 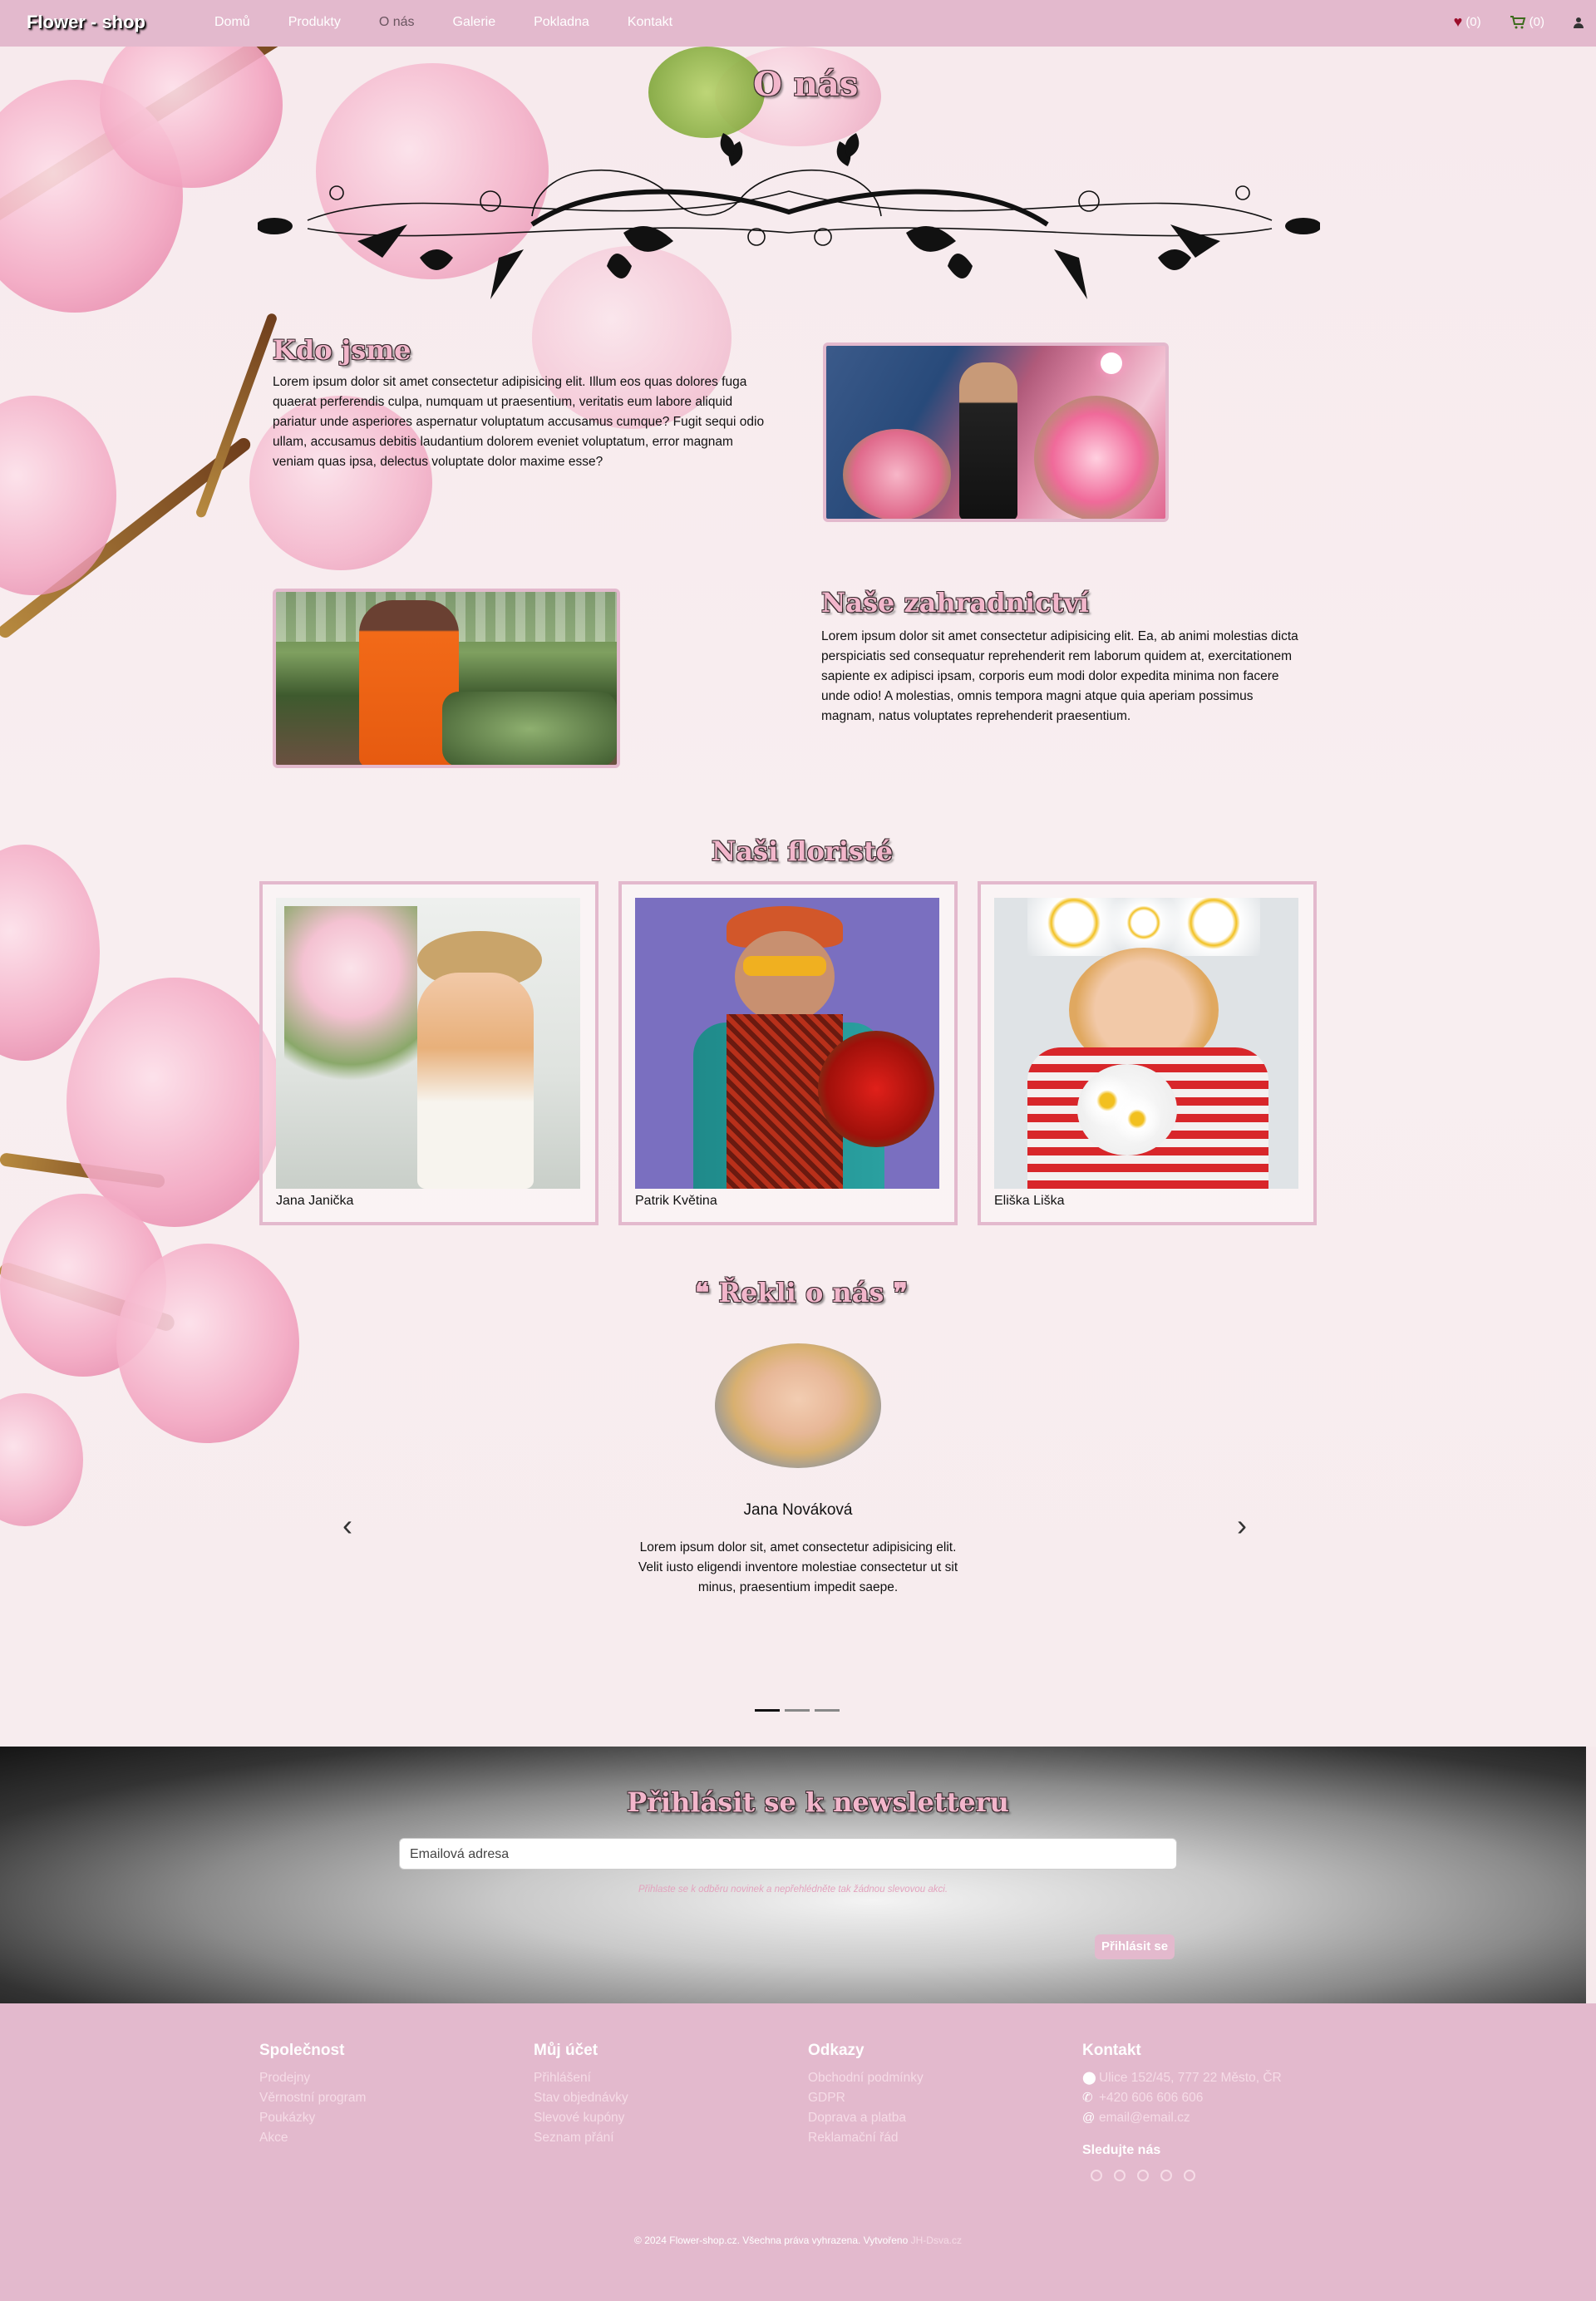 I want to click on florist-card: Patrik Květina, so click(x=788, y=1053).